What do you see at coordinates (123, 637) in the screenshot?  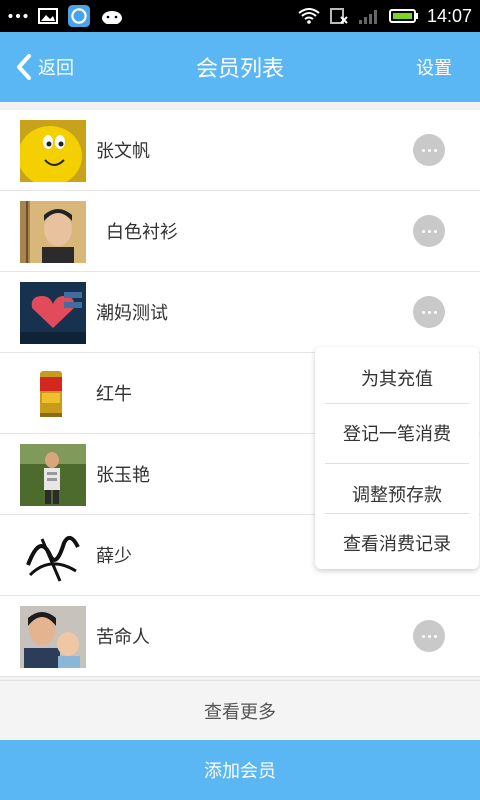 I see `member-name: 苦命人` at bounding box center [123, 637].